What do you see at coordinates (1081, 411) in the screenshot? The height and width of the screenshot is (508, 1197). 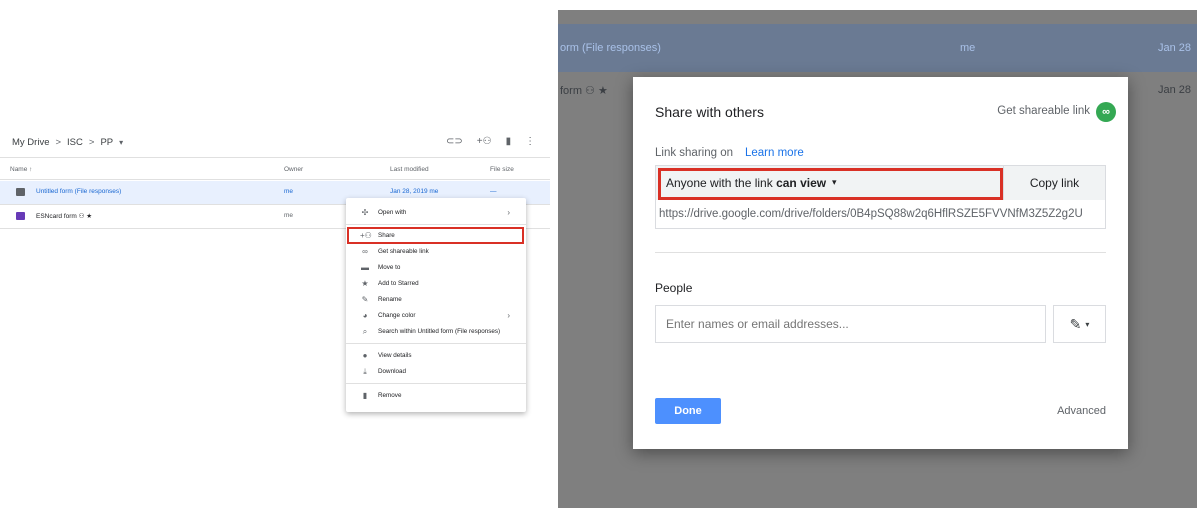 I see `advanced-link: Advanced` at bounding box center [1081, 411].